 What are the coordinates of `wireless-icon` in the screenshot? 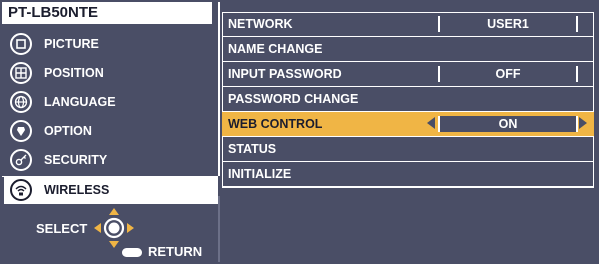 It's located at (21, 190).